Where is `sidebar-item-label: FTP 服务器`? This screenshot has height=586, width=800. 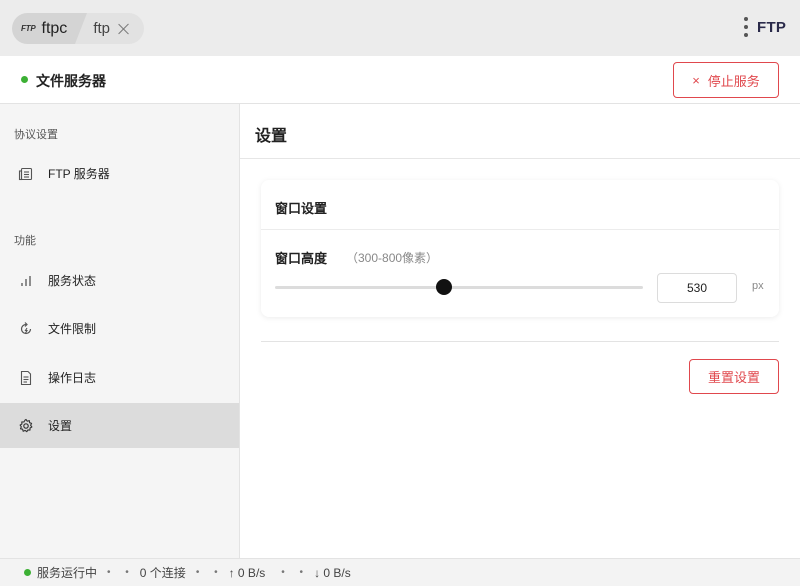 sidebar-item-label: FTP 服务器 is located at coordinates (79, 174).